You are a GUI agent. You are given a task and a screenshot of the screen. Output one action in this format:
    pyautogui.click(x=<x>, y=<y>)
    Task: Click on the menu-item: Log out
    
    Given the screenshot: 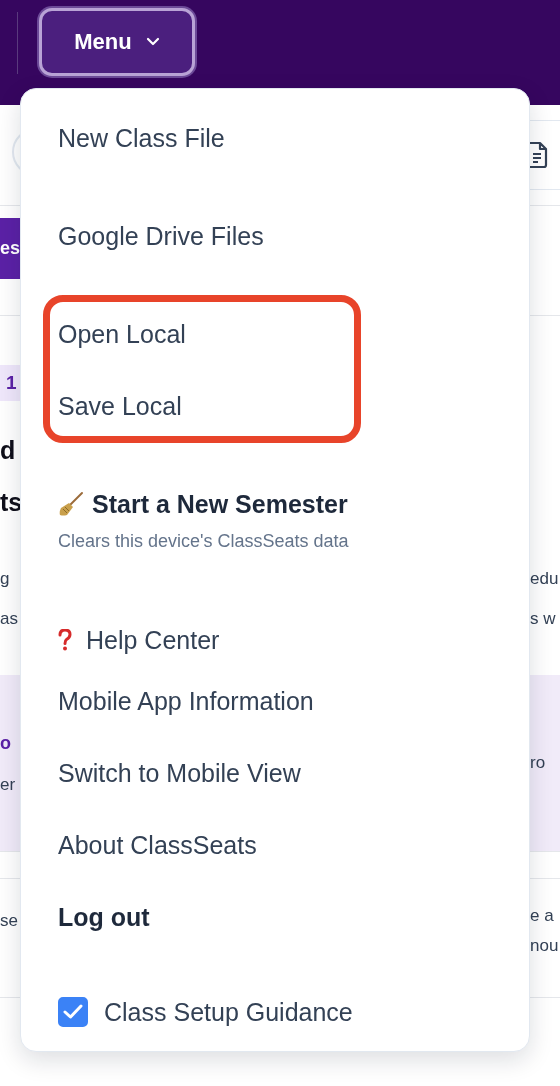 What is the action you would take?
    pyautogui.click(x=275, y=917)
    